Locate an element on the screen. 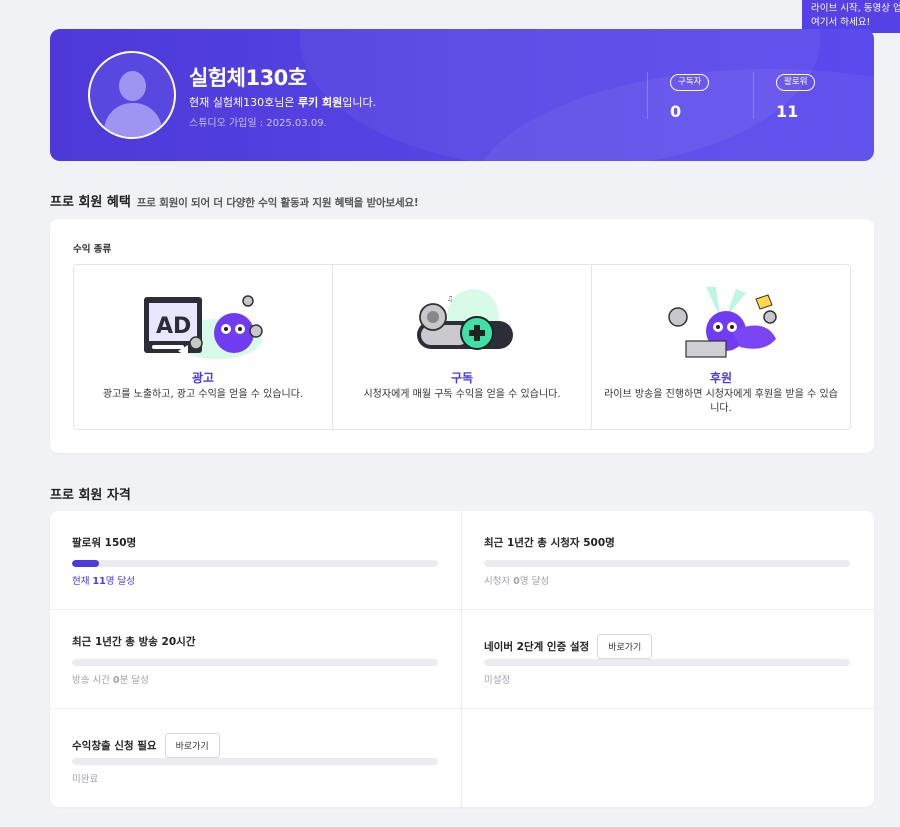 The image size is (900, 827). grade-label: 루키 회원 is located at coordinates (320, 102).